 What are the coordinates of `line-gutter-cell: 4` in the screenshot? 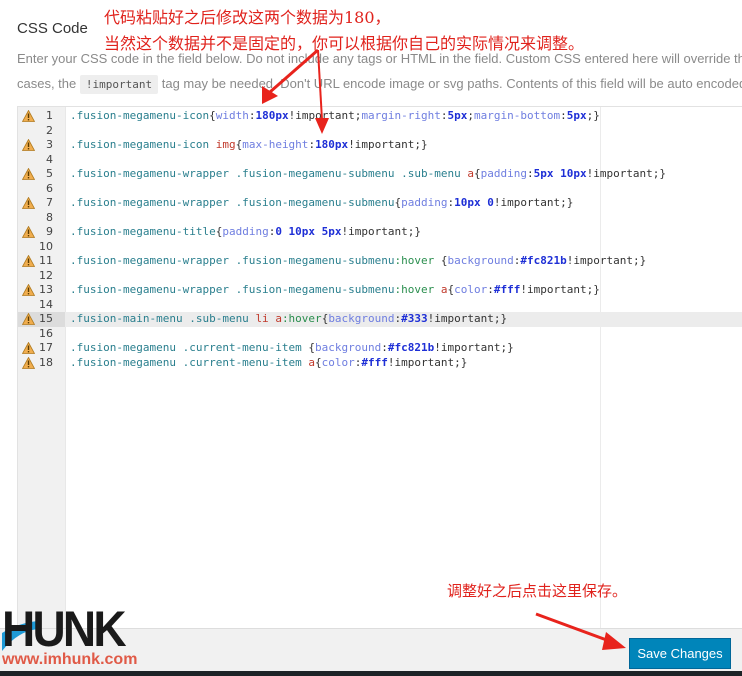 It's located at (41, 160).